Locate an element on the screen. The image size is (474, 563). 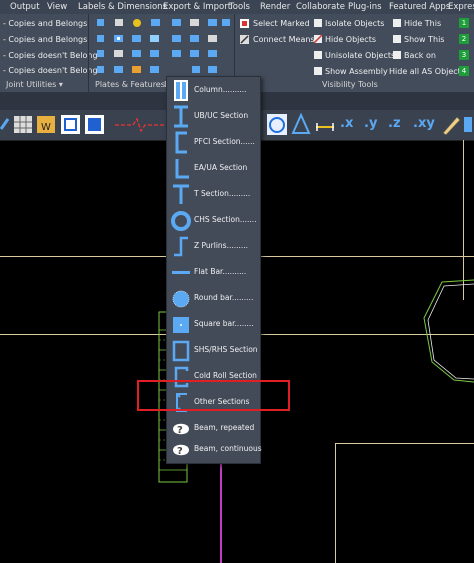
cad-line-vertical is located at coordinates (335, 503).